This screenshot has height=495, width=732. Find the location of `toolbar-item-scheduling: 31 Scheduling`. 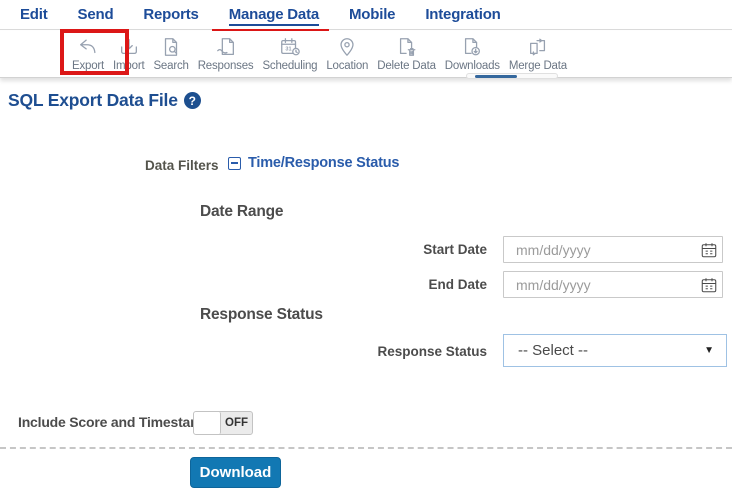

toolbar-item-scheduling: 31 Scheduling is located at coordinates (290, 51).